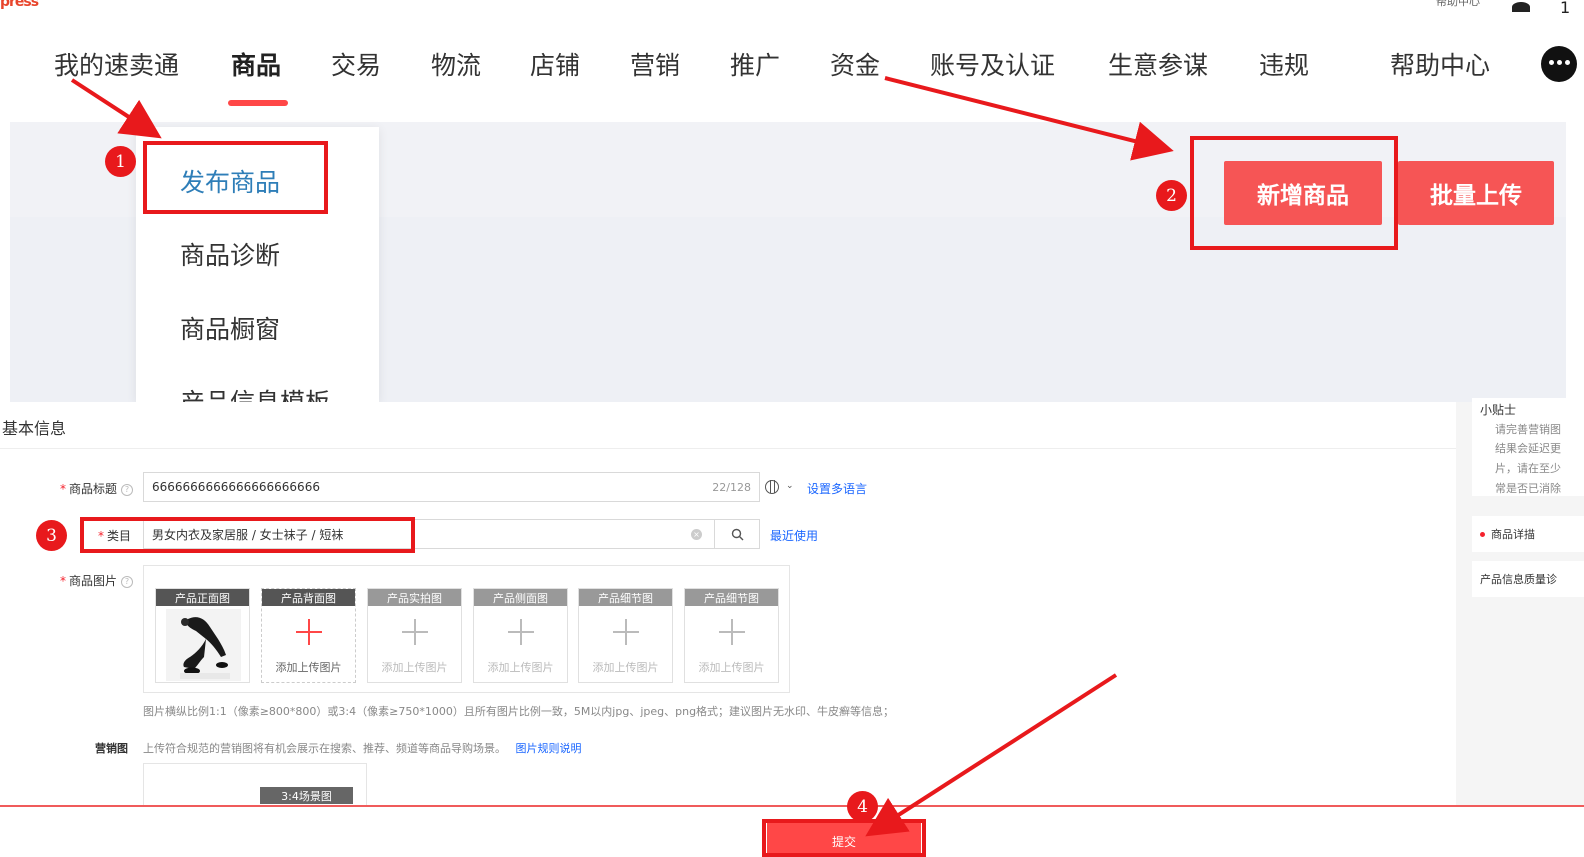 The height and width of the screenshot is (857, 1584). I want to click on marketing-image-hint: 上传符合规范的营销图将有机会展示在搜索、推荐、频道等商品导购场景。 图片规则说明, so click(362, 748).